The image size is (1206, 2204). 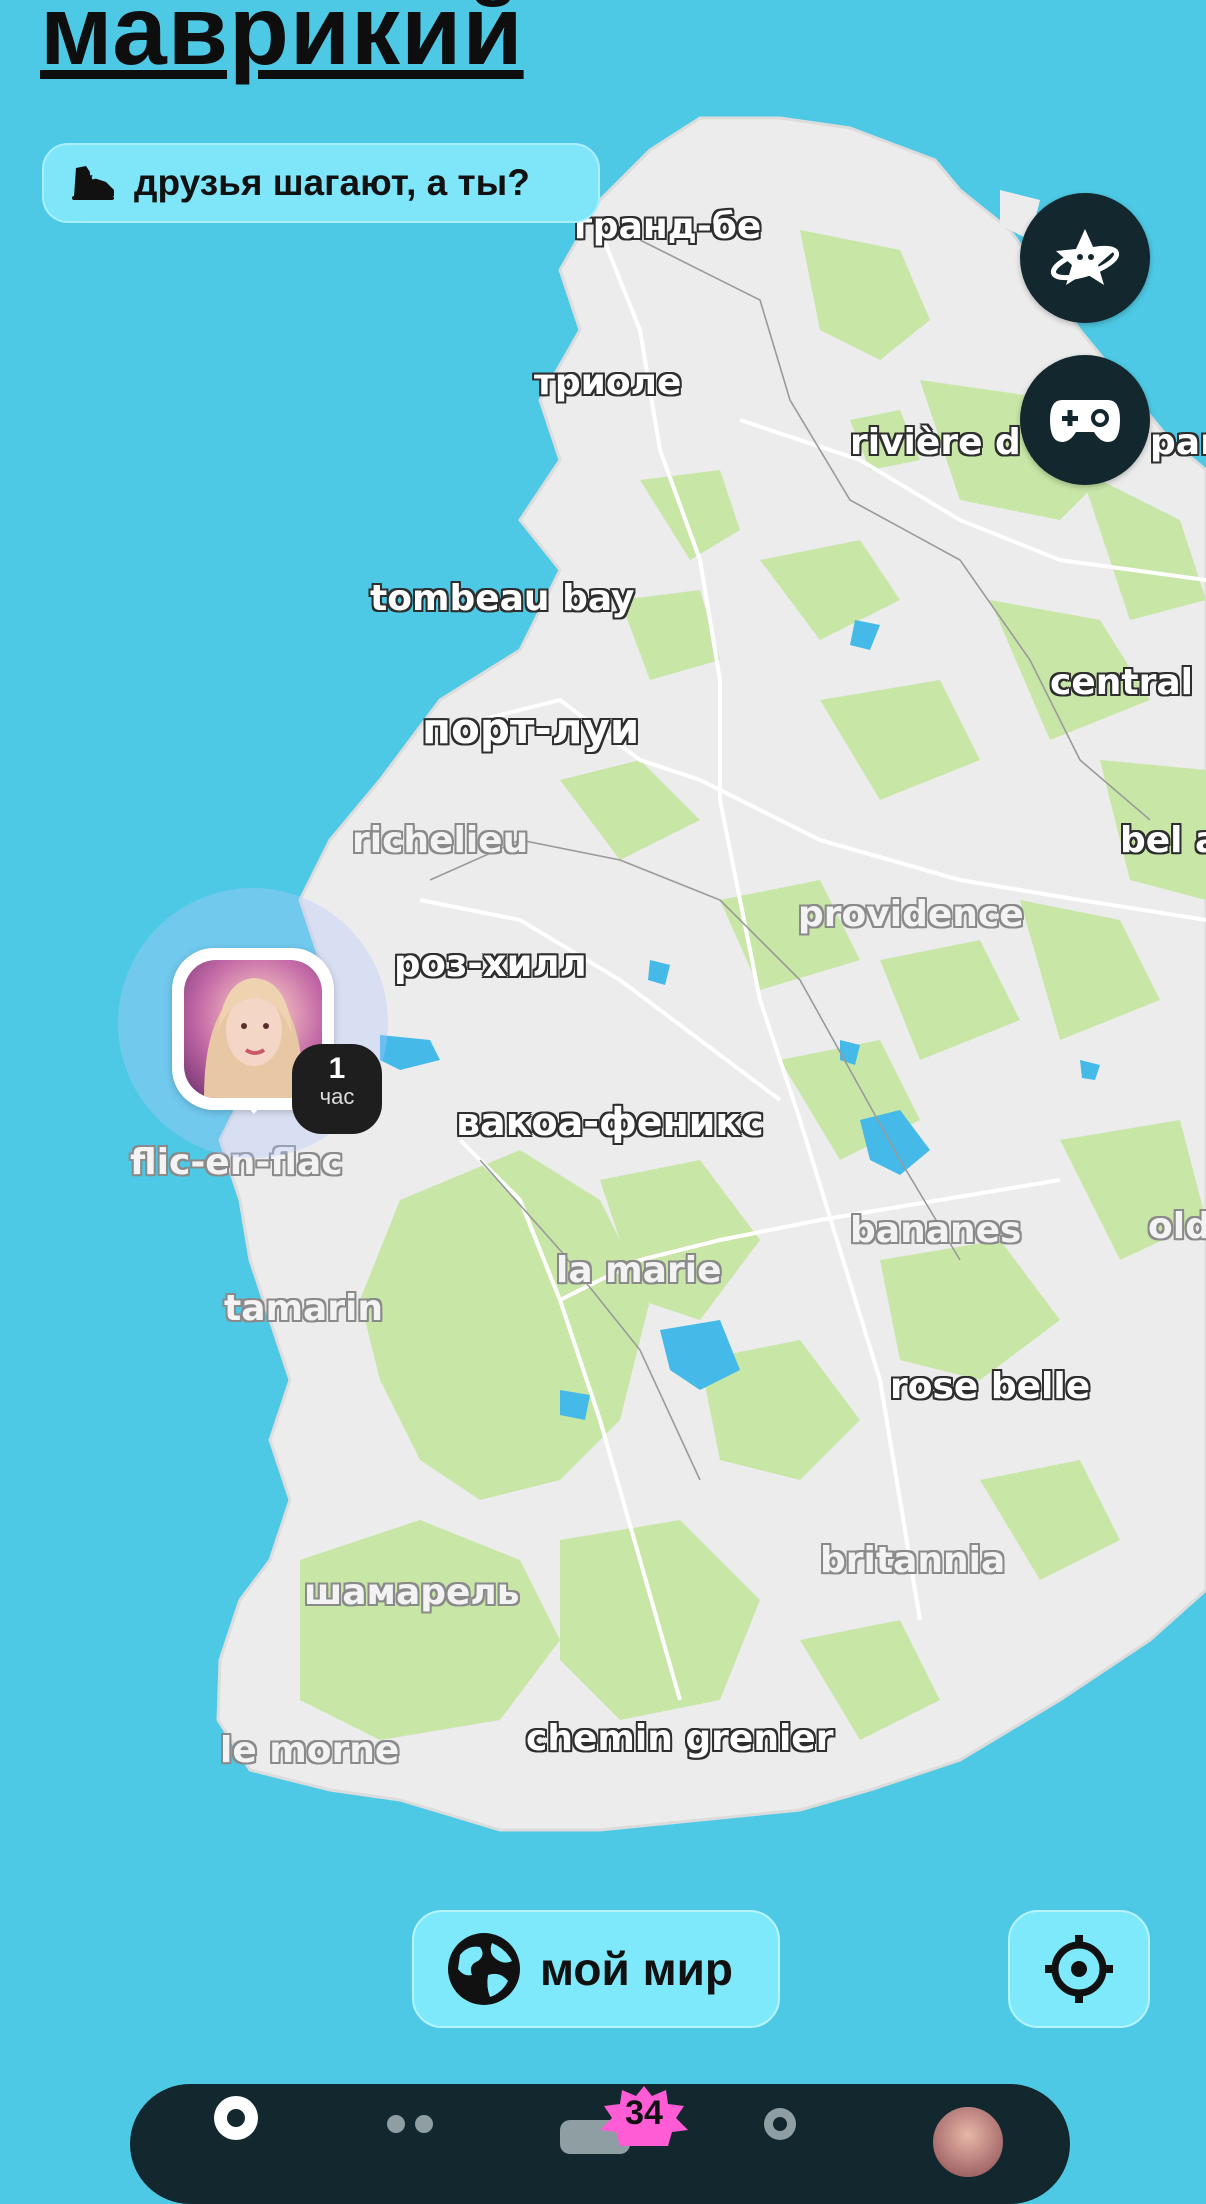 What do you see at coordinates (912, 1560) in the screenshot?
I see `map-label-britannia: britannia` at bounding box center [912, 1560].